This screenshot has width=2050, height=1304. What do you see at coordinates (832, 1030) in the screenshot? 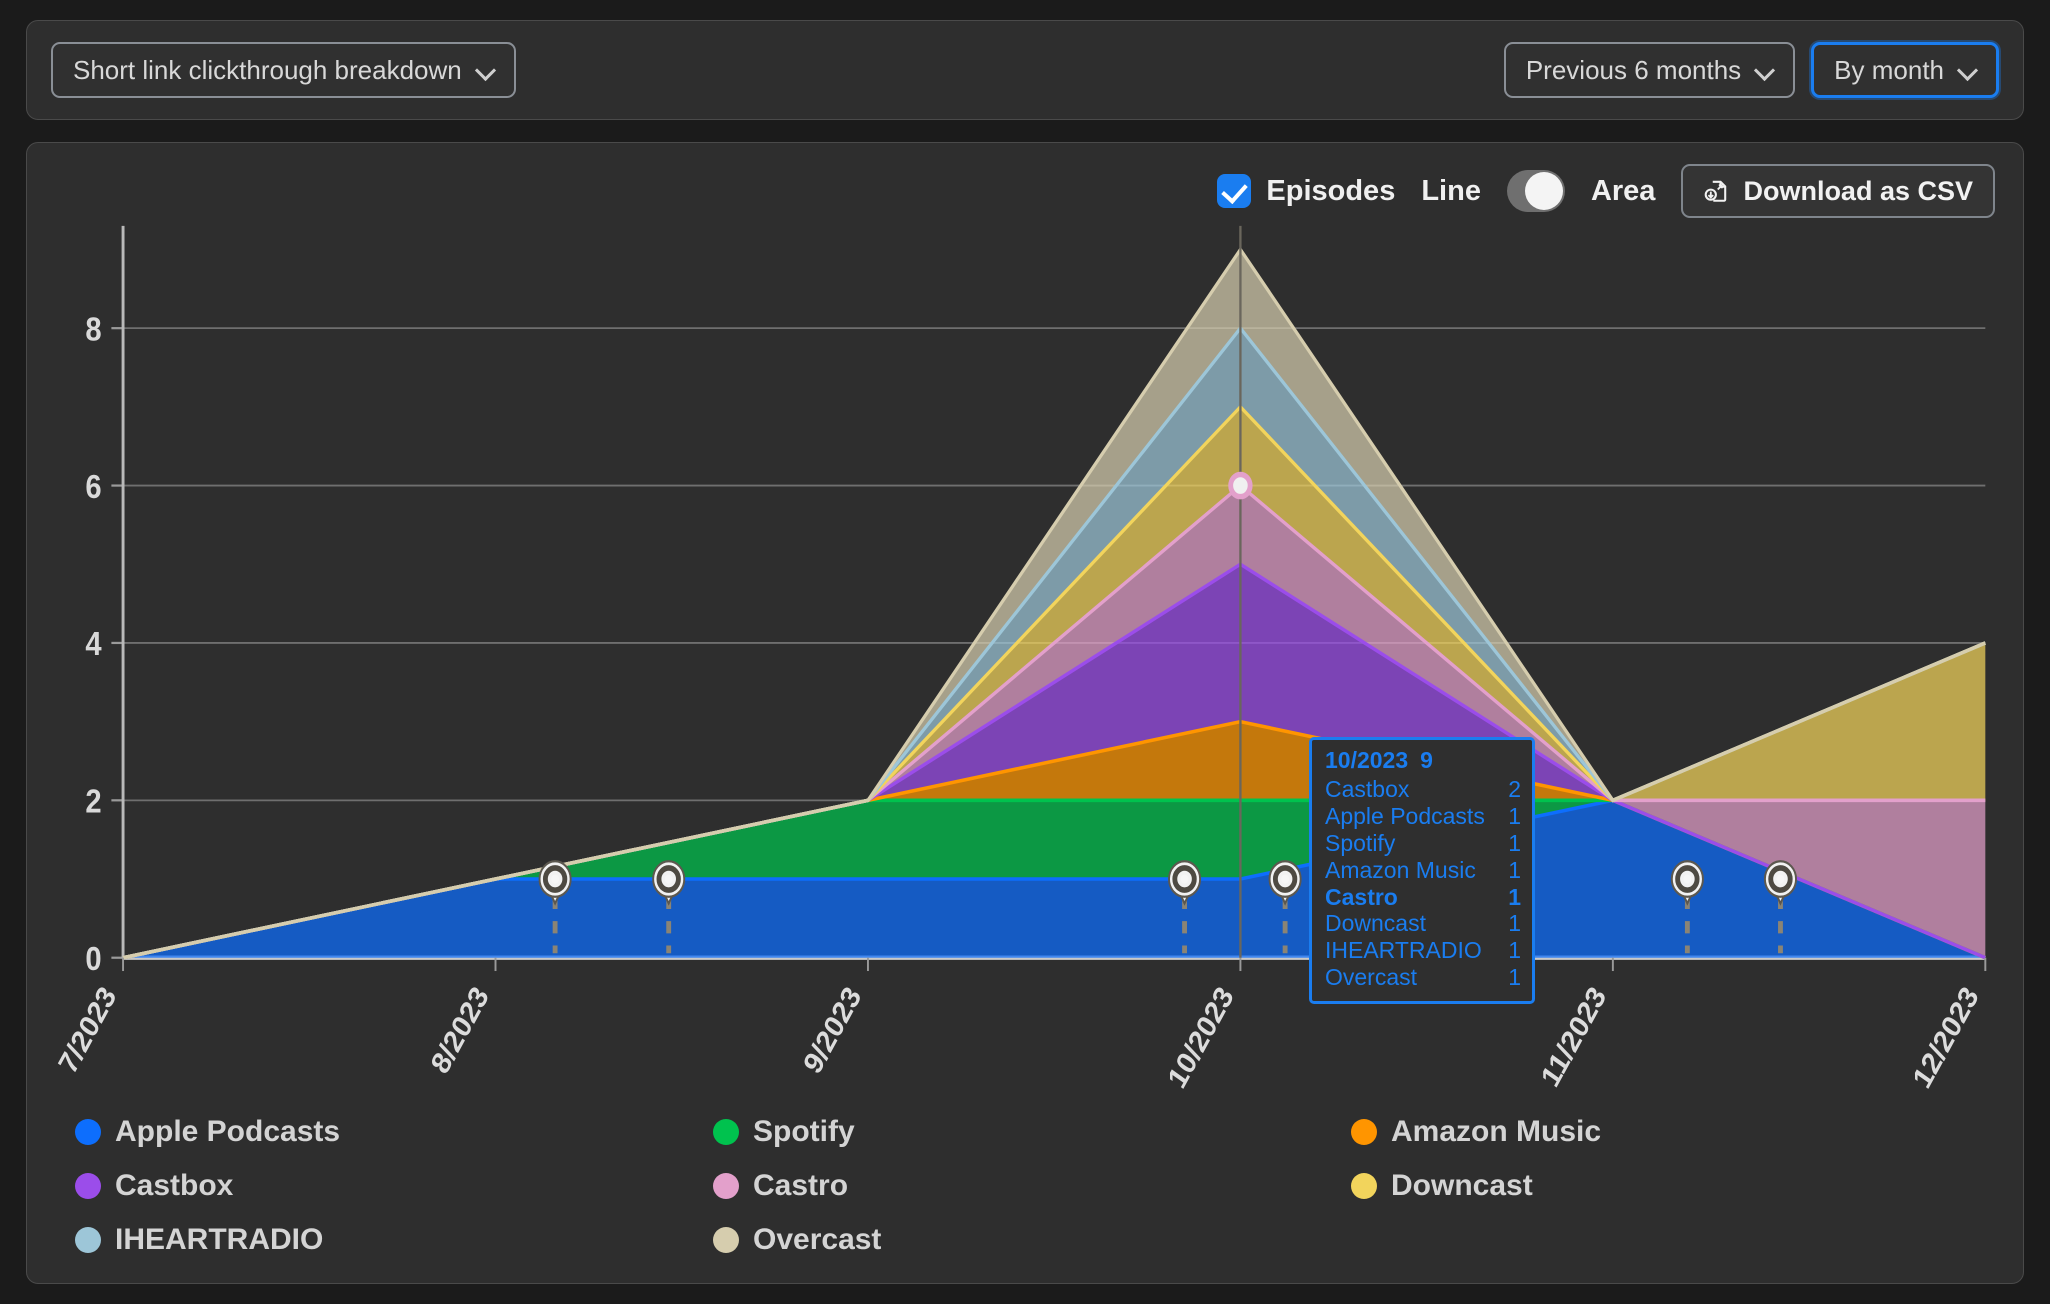
I see `x-axis-tick-label: 9/2023` at bounding box center [832, 1030].